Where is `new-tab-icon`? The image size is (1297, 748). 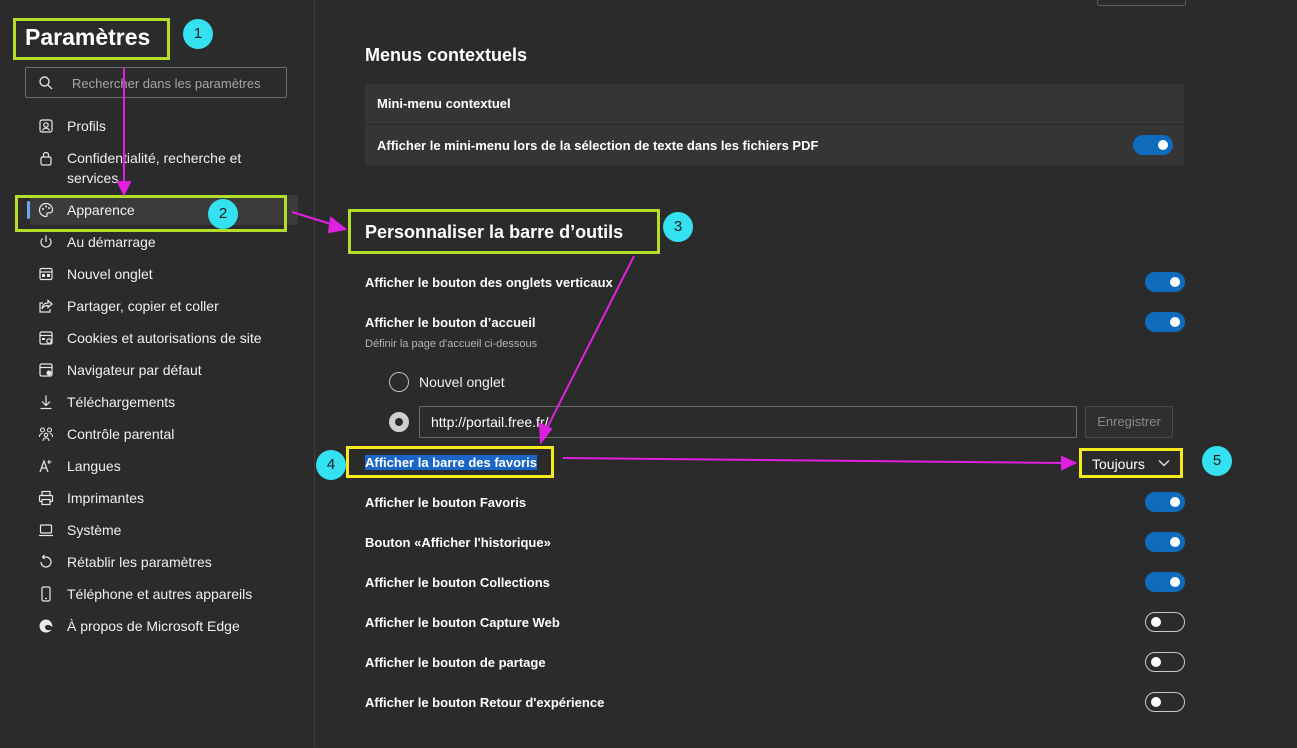
new-tab-icon is located at coordinates (46, 274).